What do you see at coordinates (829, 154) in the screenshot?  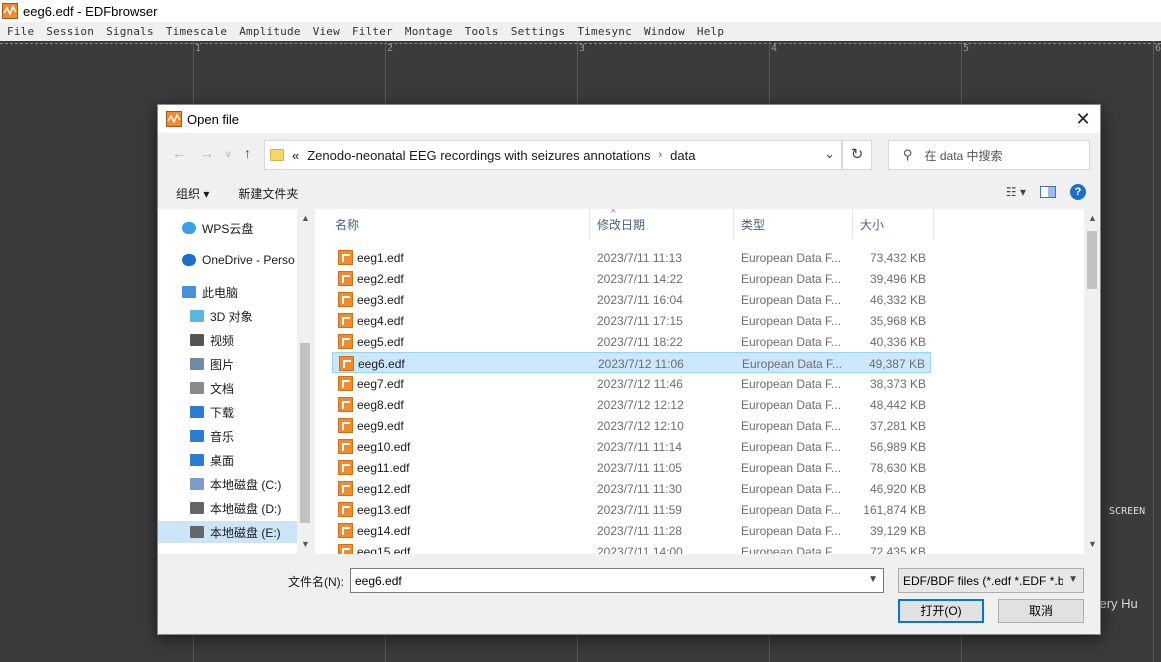 I see `address-dropdown-icon: ⌄` at bounding box center [829, 154].